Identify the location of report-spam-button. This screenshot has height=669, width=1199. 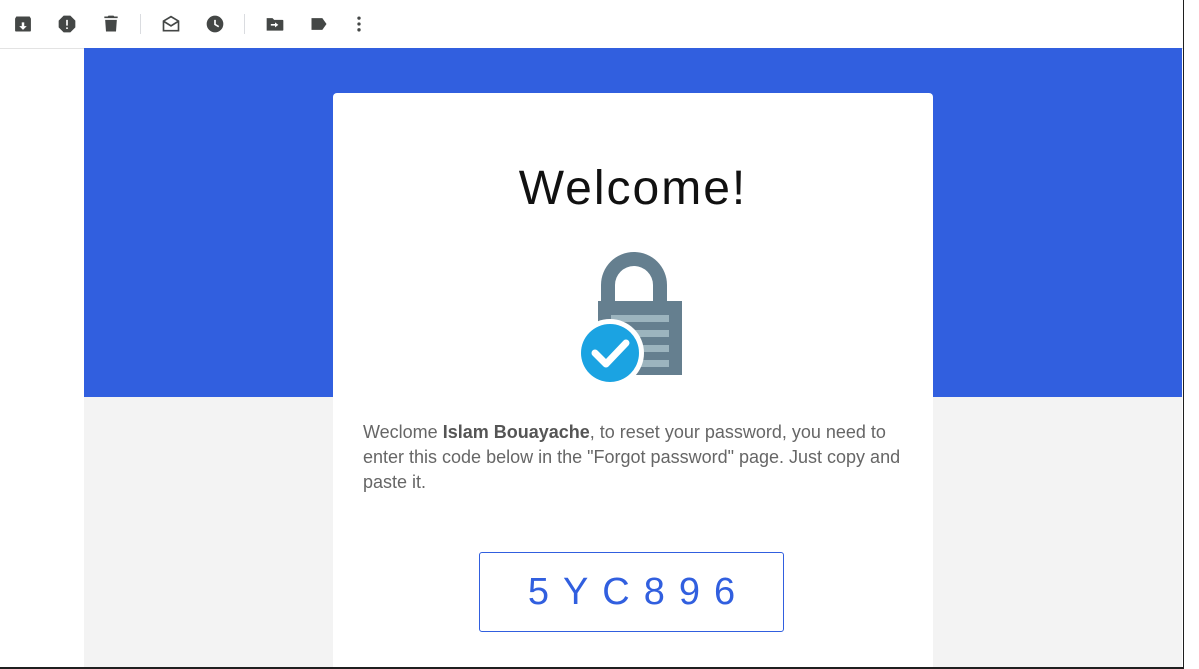
(67, 24).